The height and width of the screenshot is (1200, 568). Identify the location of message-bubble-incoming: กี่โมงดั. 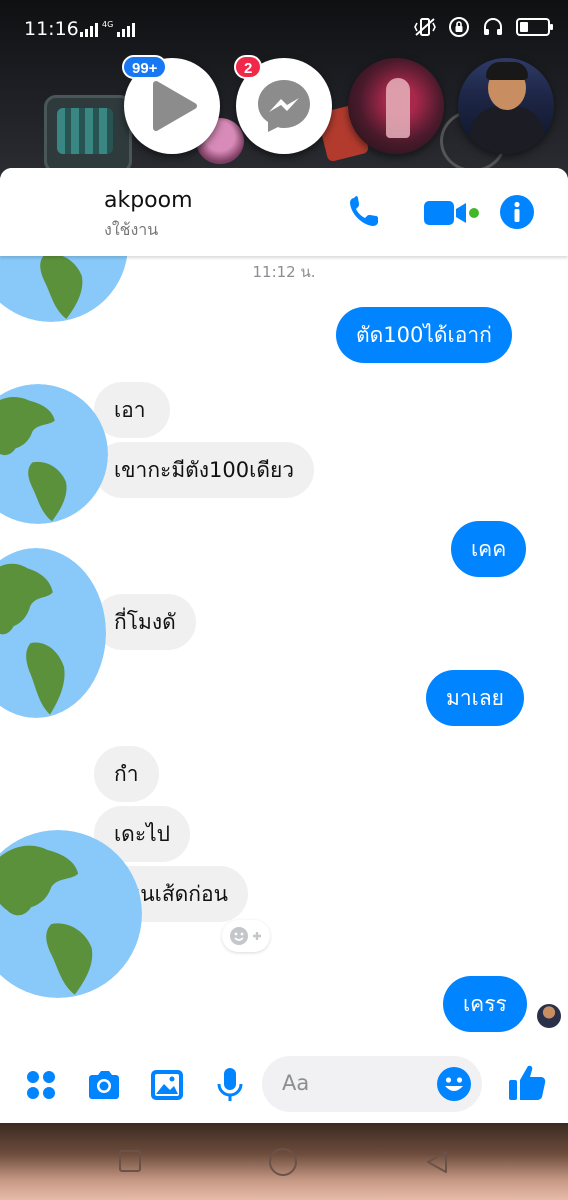
(145, 622).